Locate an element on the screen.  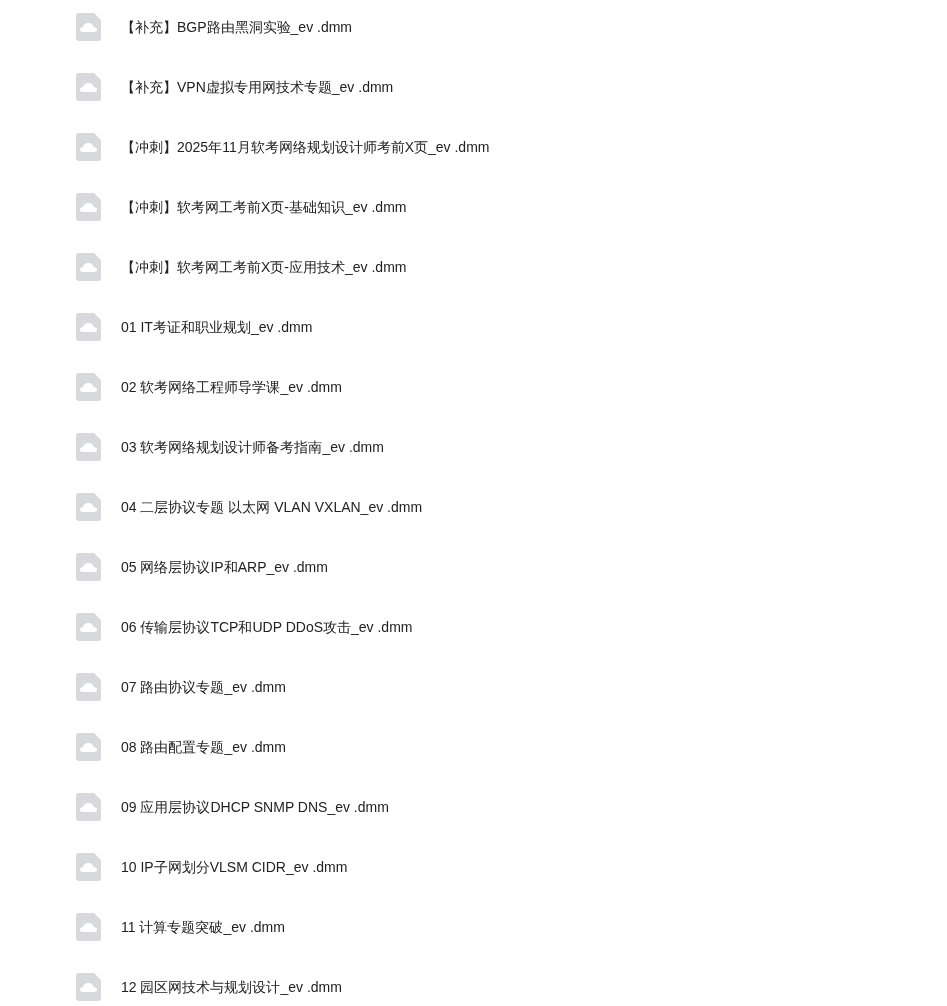
file-name: 【冲刺】2025年11月软考网络规划设计师考前X页_ev .dmm is located at coordinates (305, 147).